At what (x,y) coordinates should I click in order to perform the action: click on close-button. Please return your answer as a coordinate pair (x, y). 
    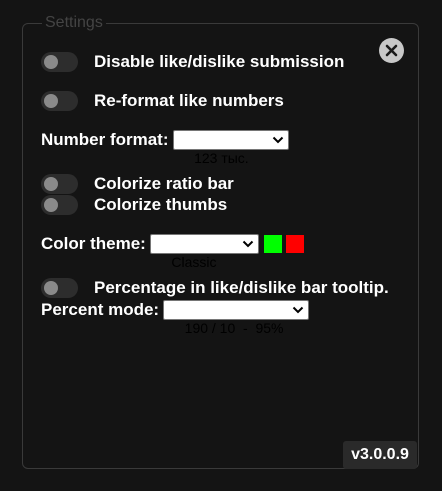
    Looking at the image, I should click on (391, 50).